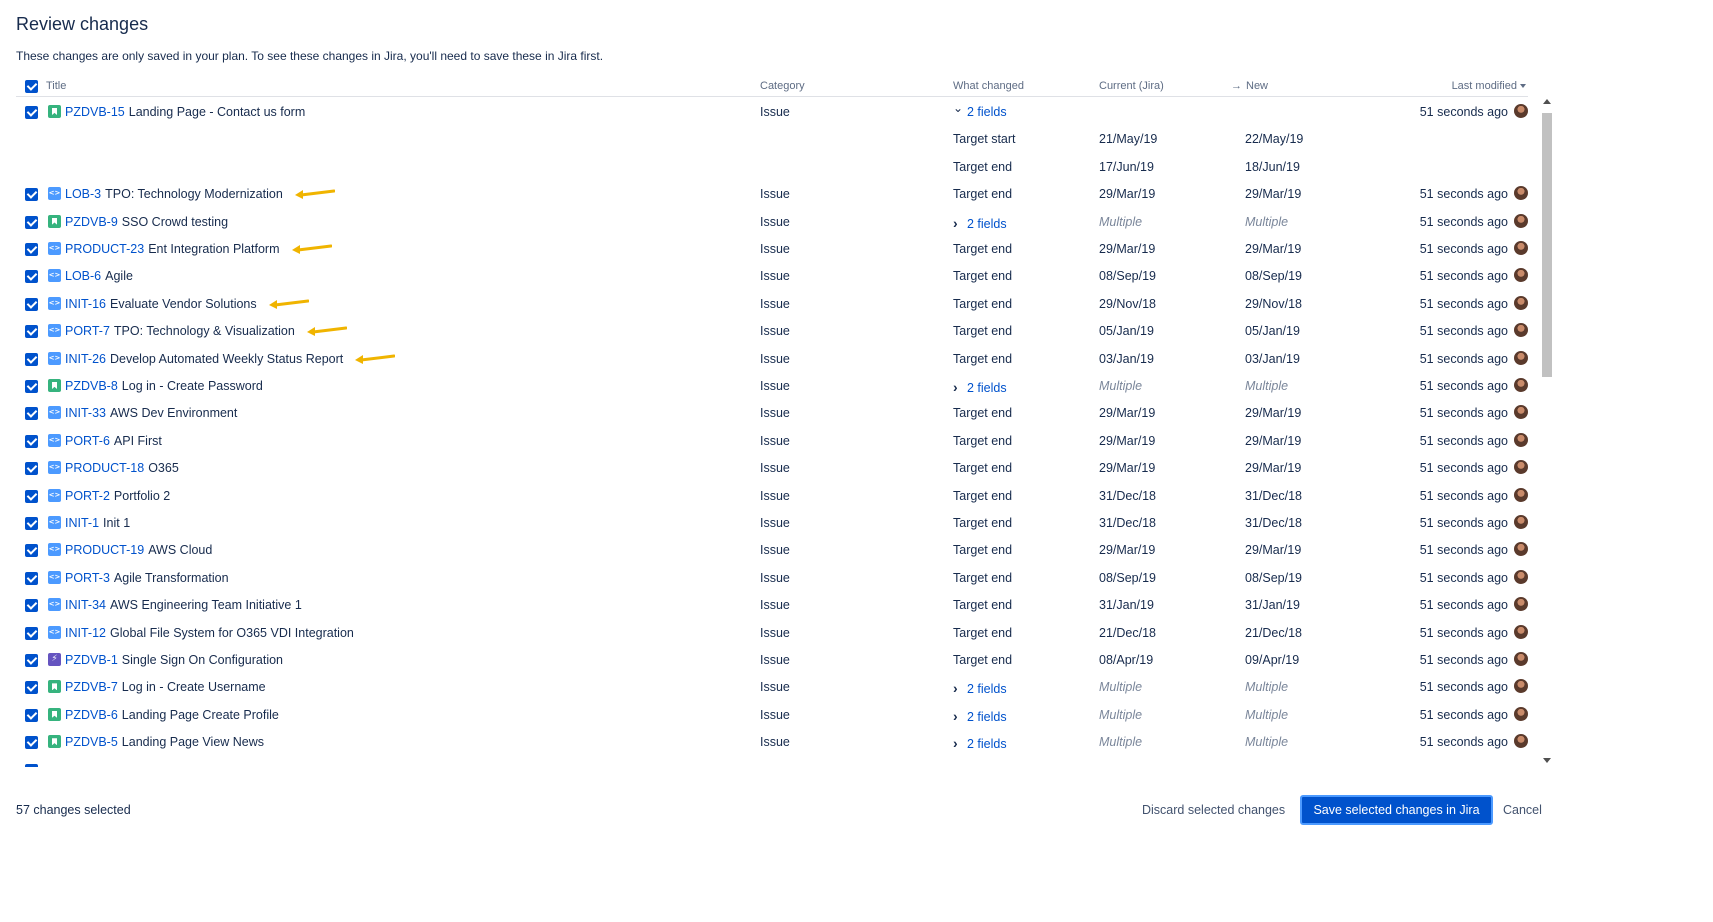 The image size is (1713, 922). Describe the element at coordinates (983, 358) in the screenshot. I see `row-what-changed: Target end` at that location.